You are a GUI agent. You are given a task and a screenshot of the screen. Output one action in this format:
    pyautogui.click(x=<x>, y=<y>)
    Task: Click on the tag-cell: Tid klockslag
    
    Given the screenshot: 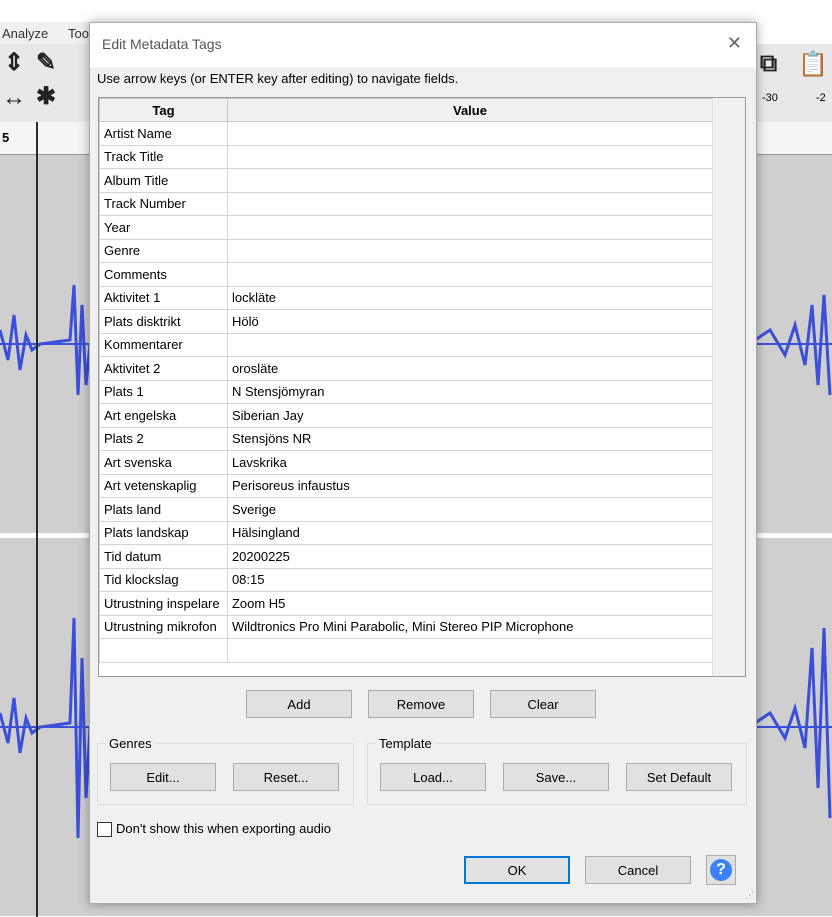 What is the action you would take?
    pyautogui.click(x=163, y=579)
    